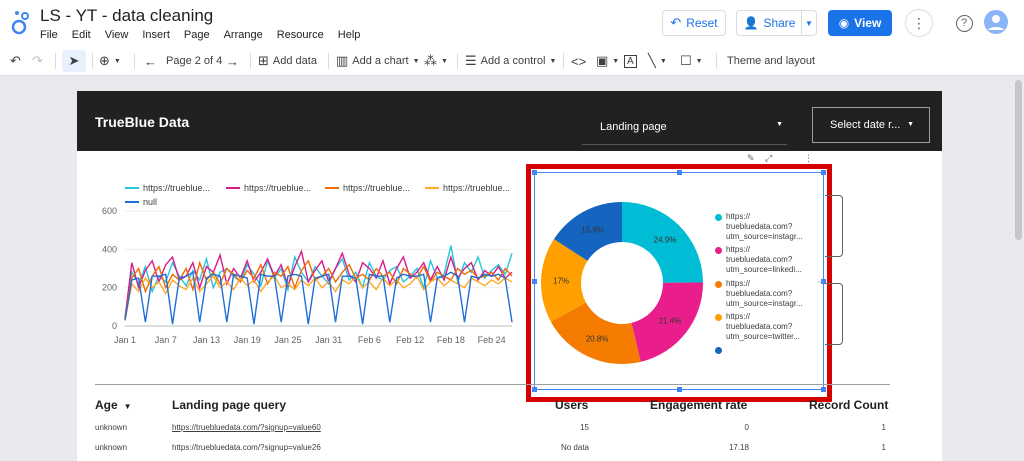 Image resolution: width=1024 pixels, height=461 pixels. What do you see at coordinates (834, 226) in the screenshot?
I see `group-bracket` at bounding box center [834, 226].